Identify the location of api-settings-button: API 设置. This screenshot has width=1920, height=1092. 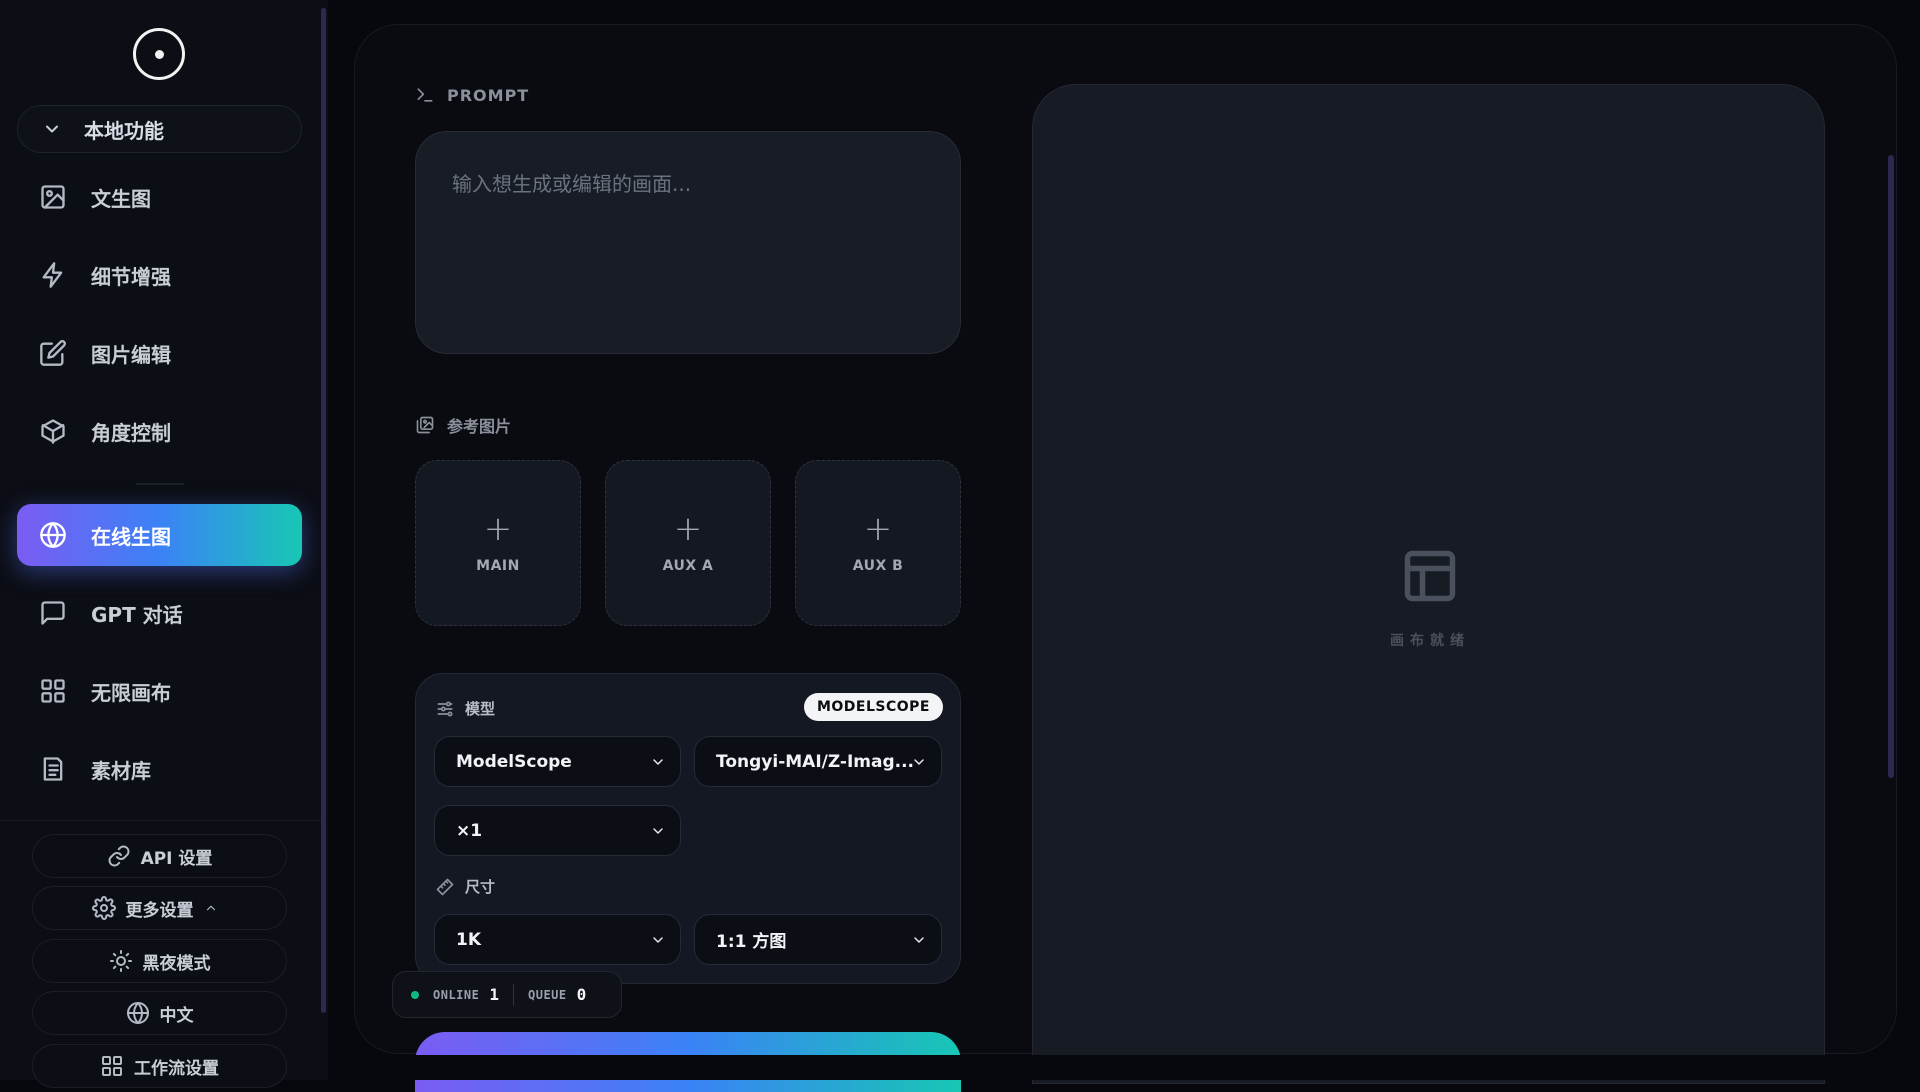
(159, 856).